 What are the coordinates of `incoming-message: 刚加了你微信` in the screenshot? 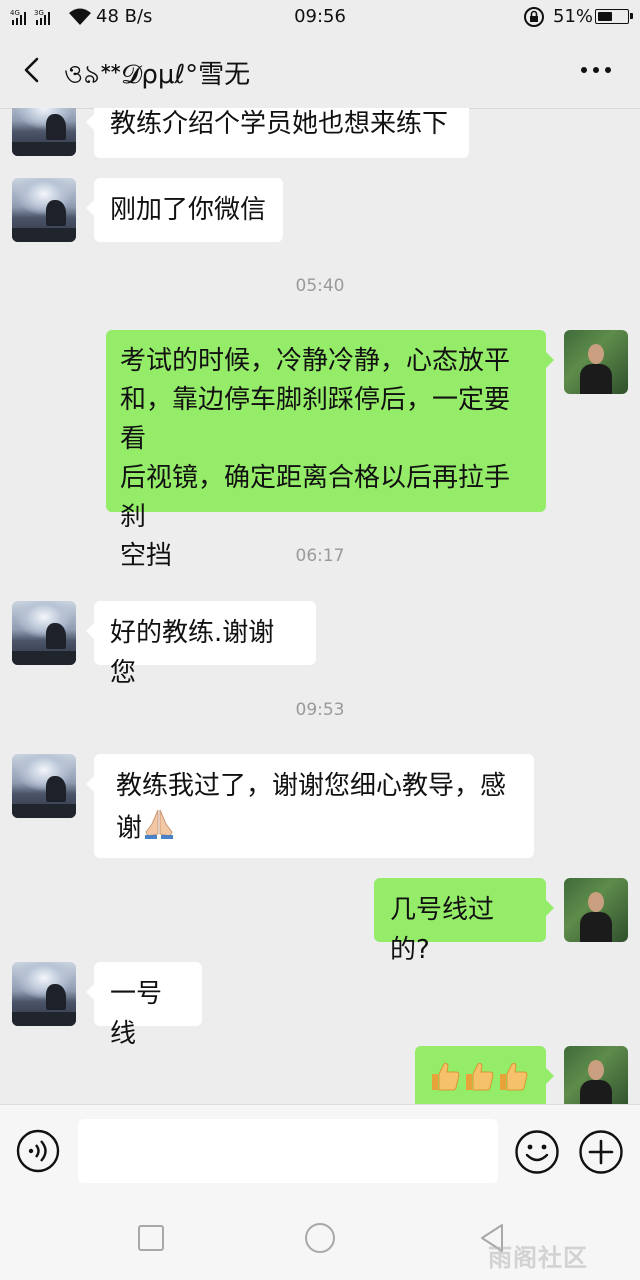 It's located at (184, 210).